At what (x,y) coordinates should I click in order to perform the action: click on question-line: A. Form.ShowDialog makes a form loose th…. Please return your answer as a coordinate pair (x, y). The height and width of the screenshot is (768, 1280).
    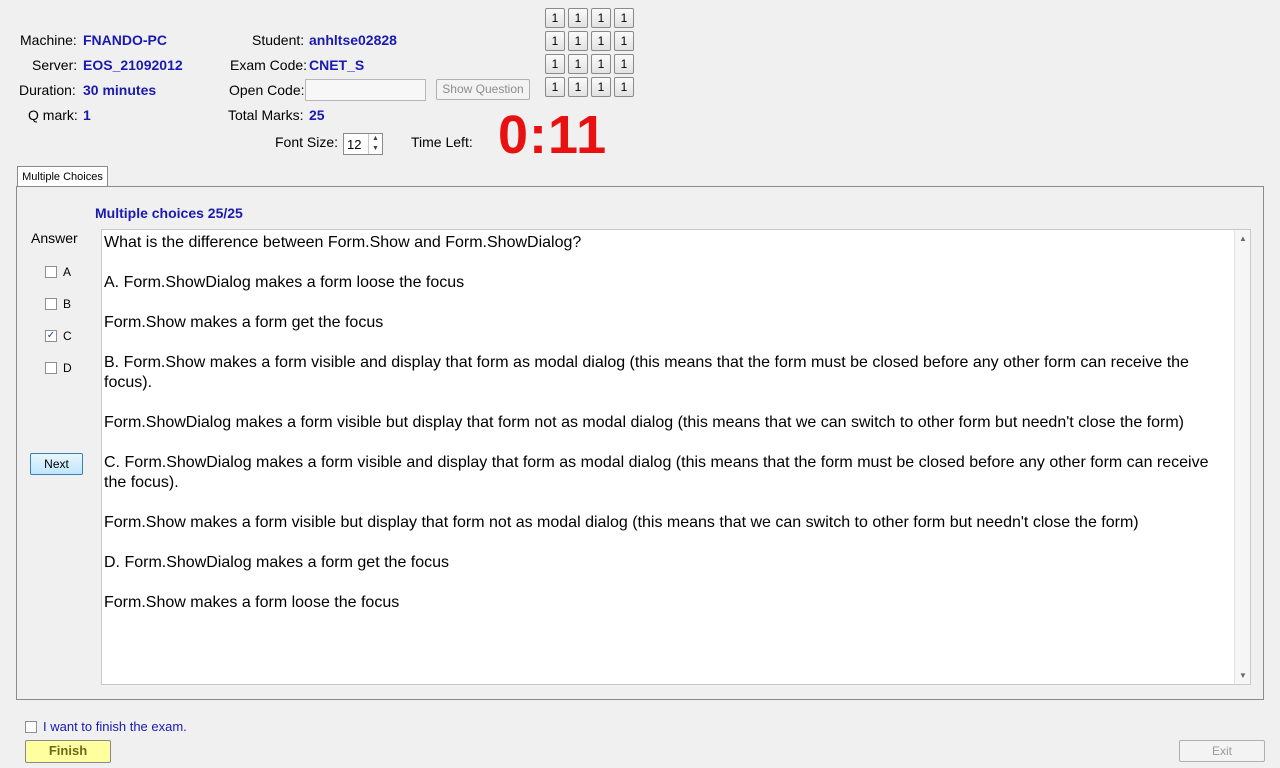
    Looking at the image, I should click on (284, 282).